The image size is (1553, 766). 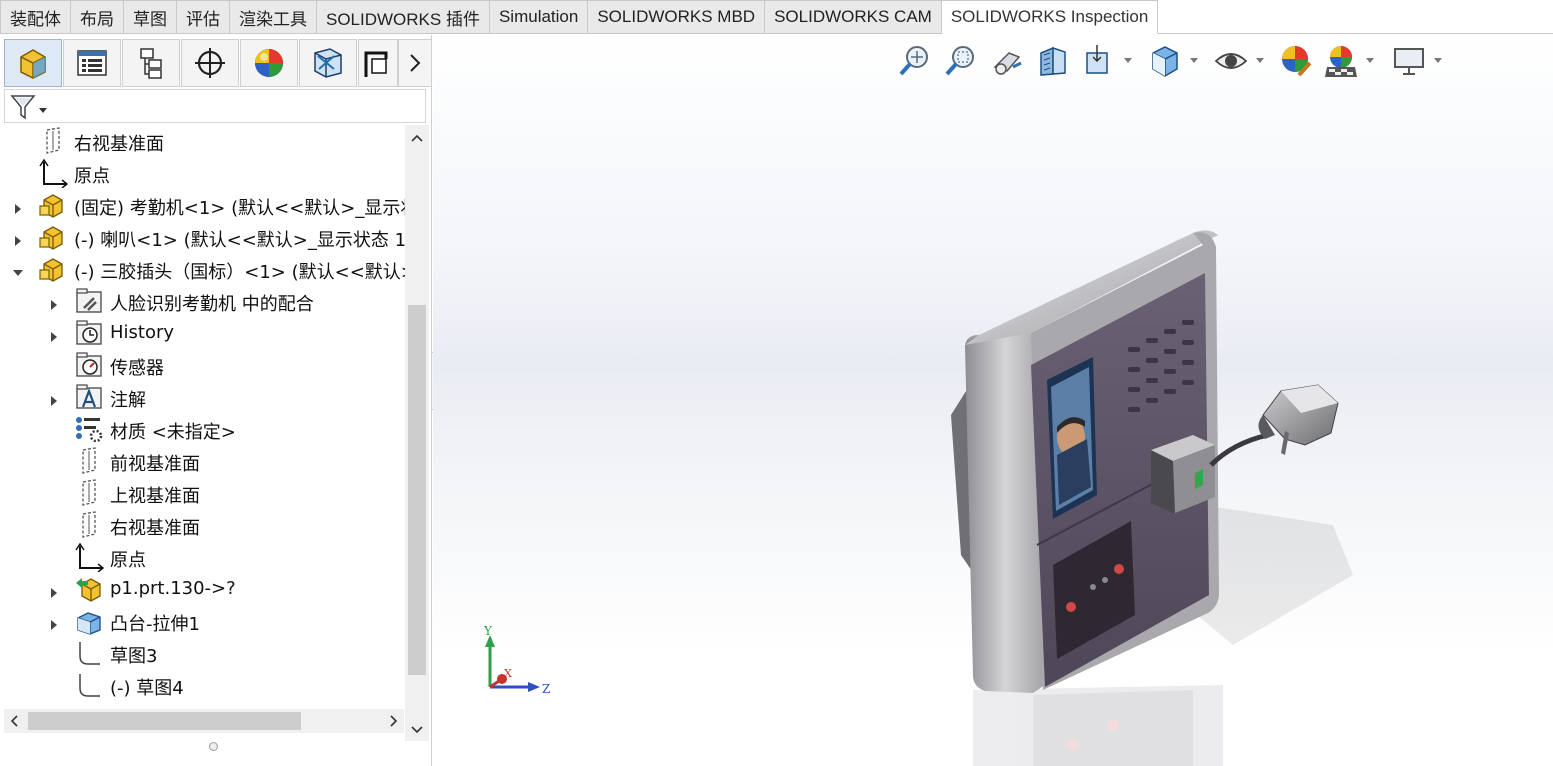 I want to click on tree-row: p1.prt.130->?, so click(x=202, y=589).